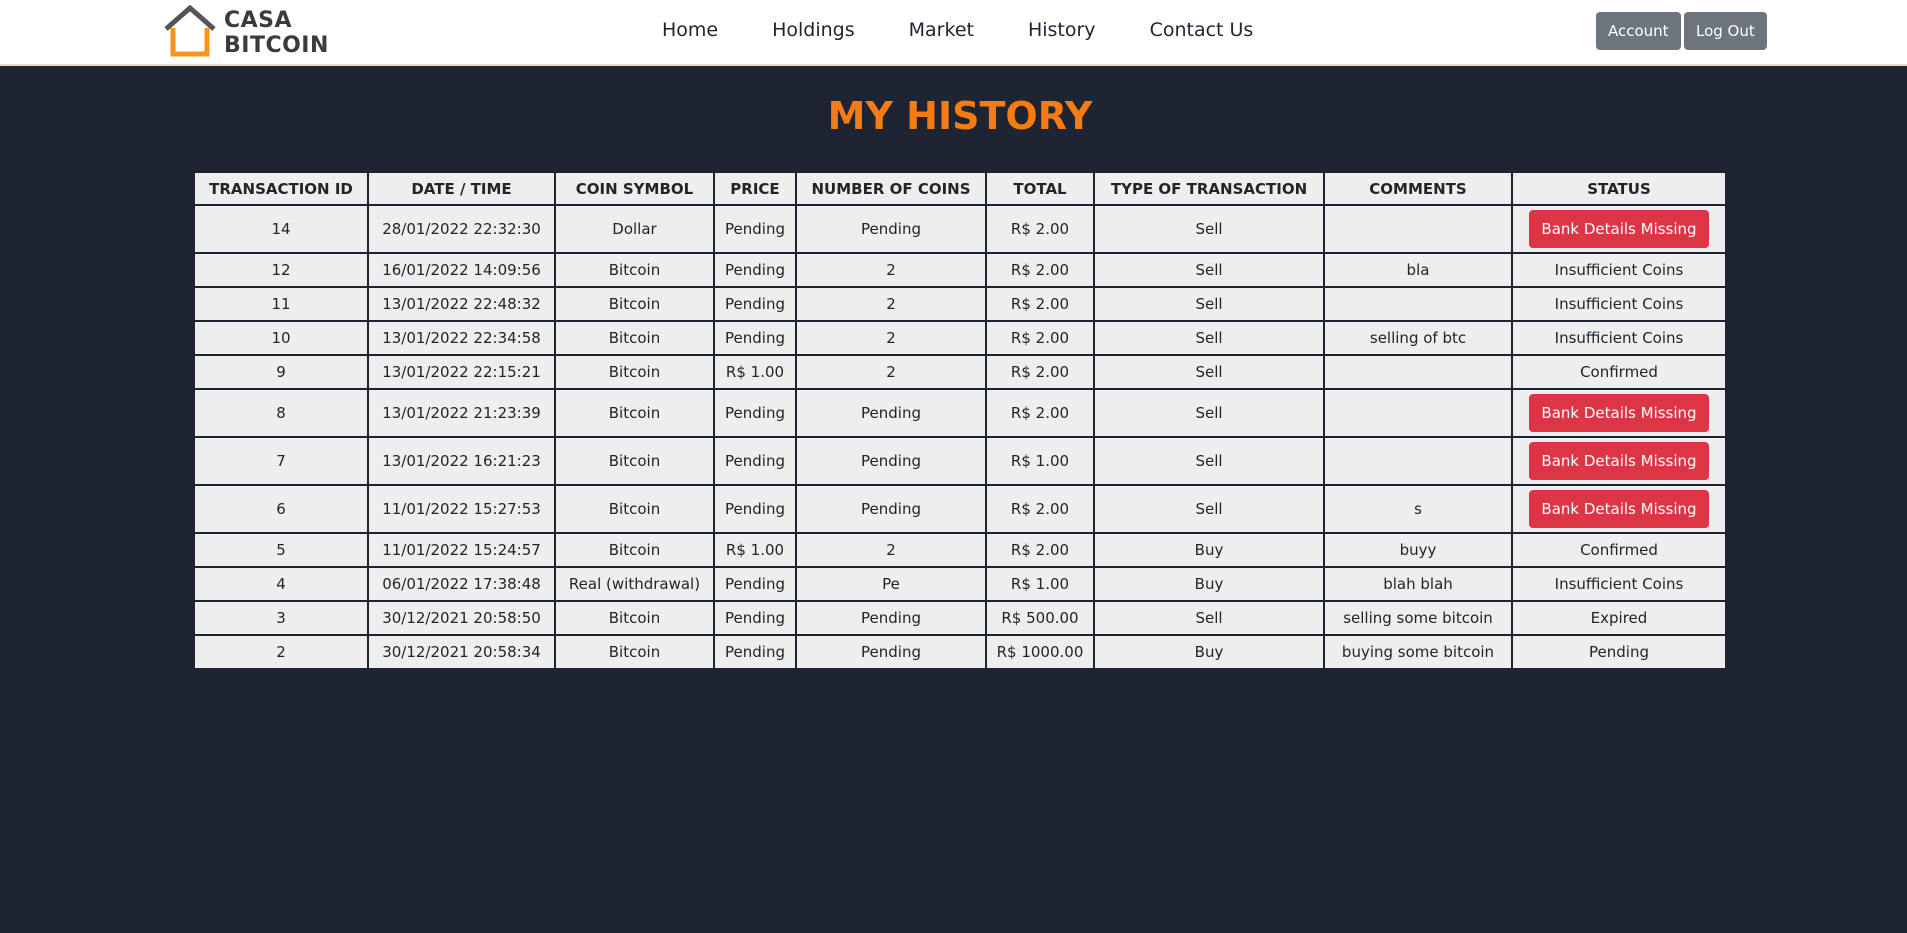  I want to click on nav-home: Home, so click(690, 31).